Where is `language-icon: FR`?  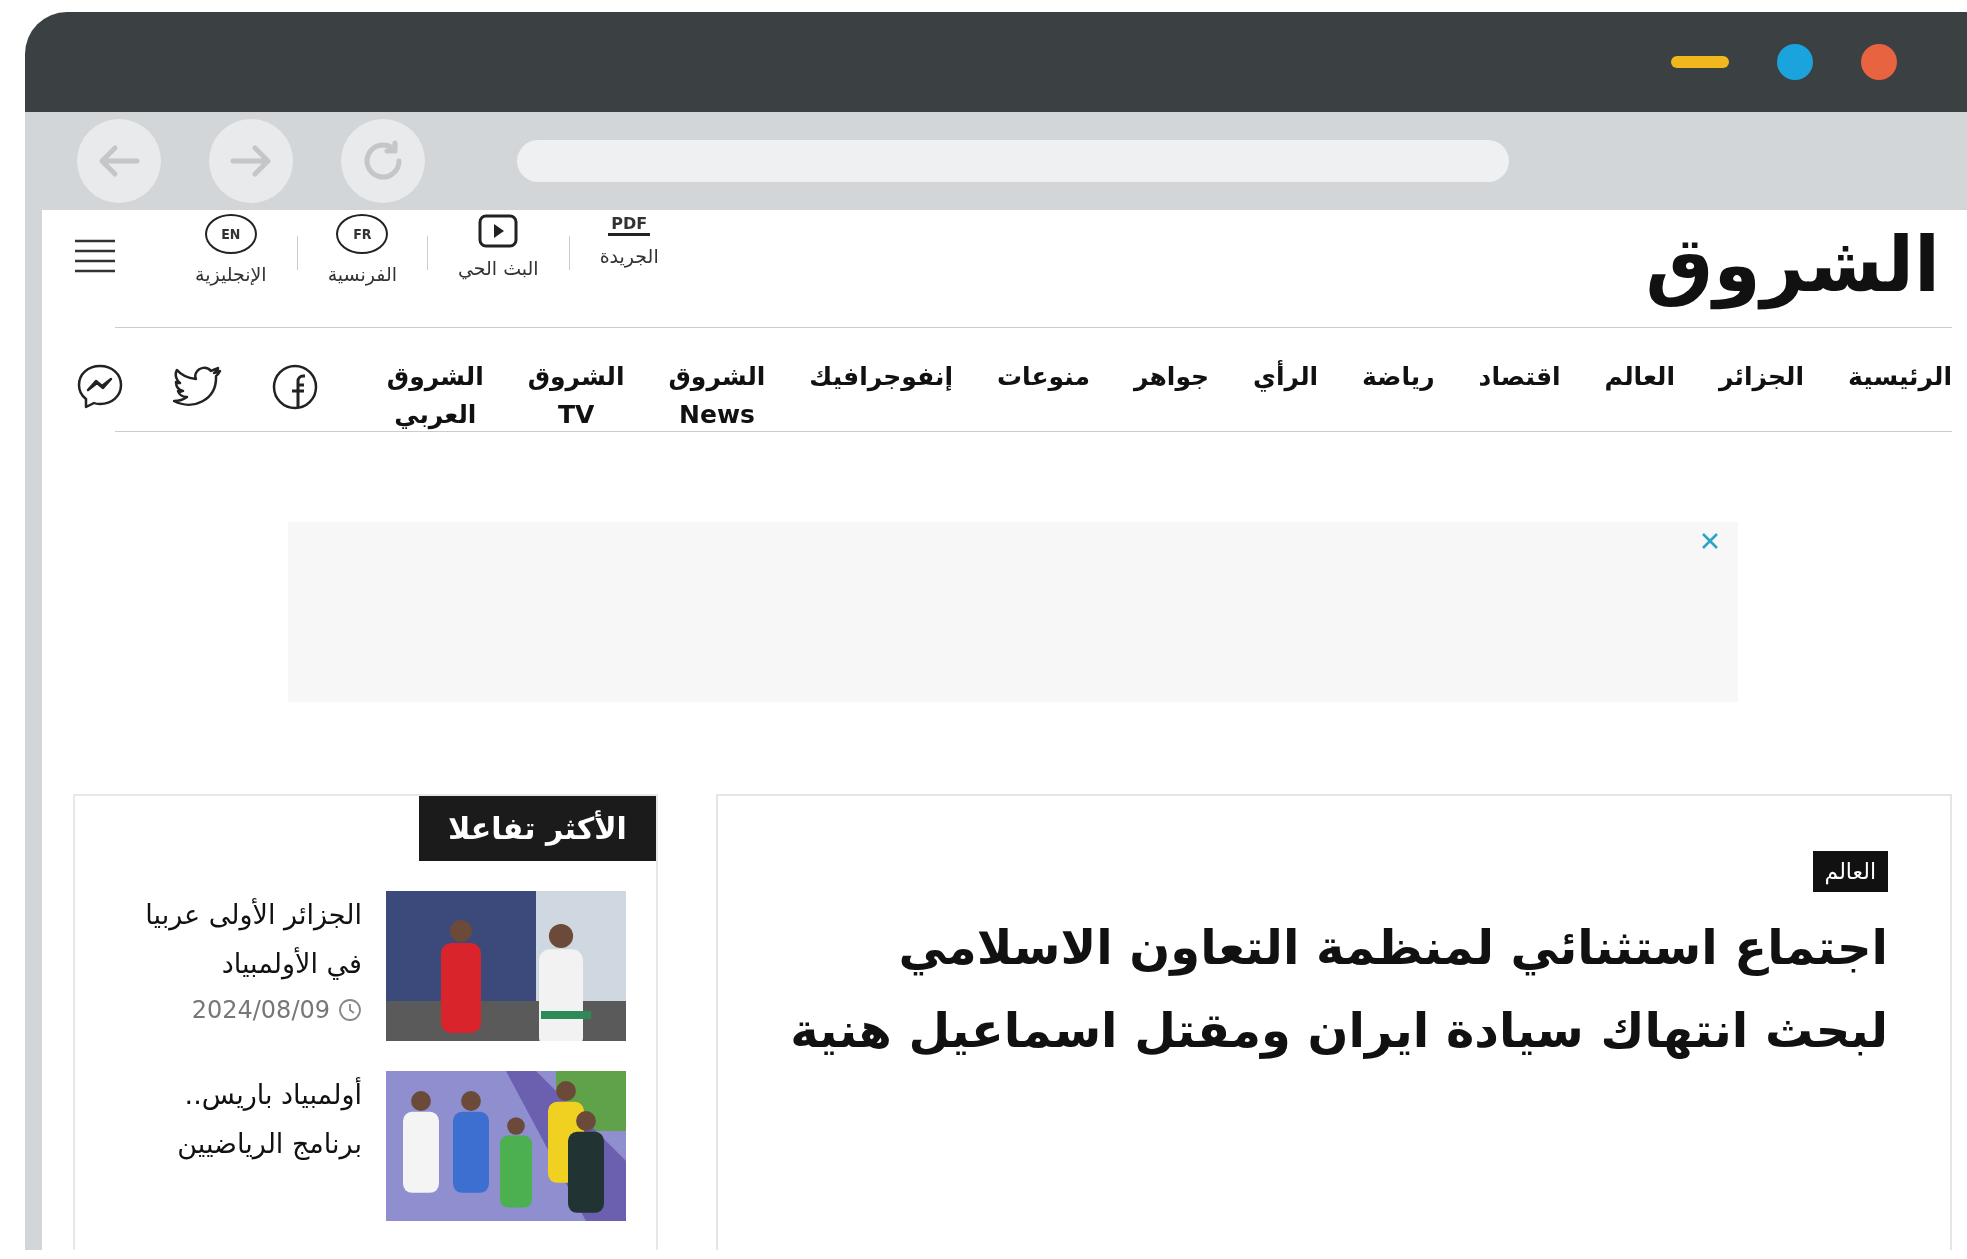 language-icon: FR is located at coordinates (362, 234).